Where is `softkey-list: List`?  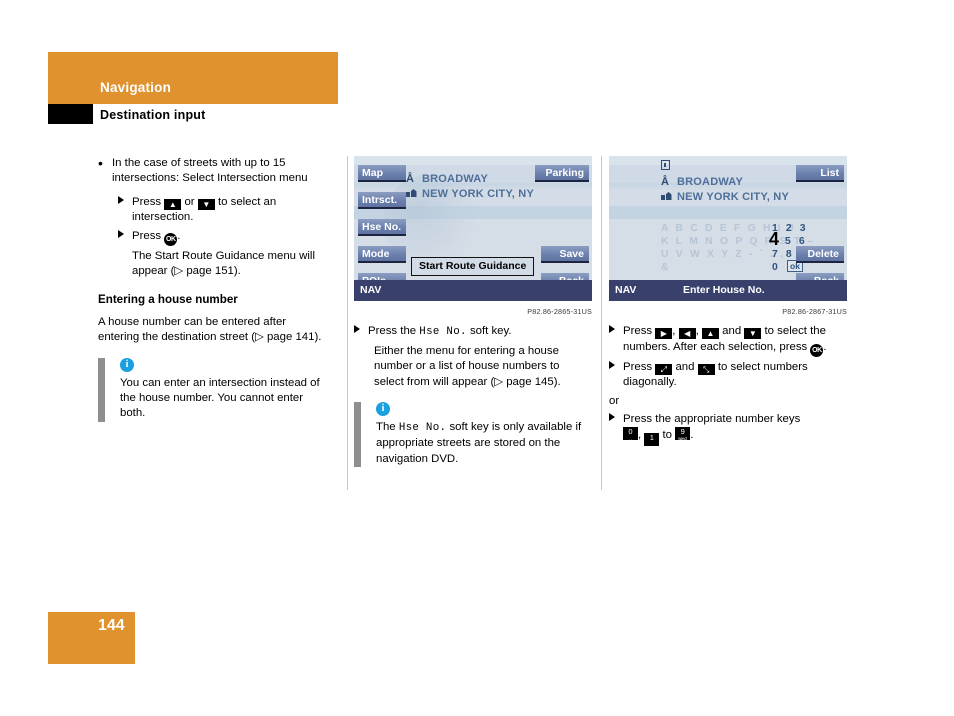
softkey-list: List is located at coordinates (820, 173).